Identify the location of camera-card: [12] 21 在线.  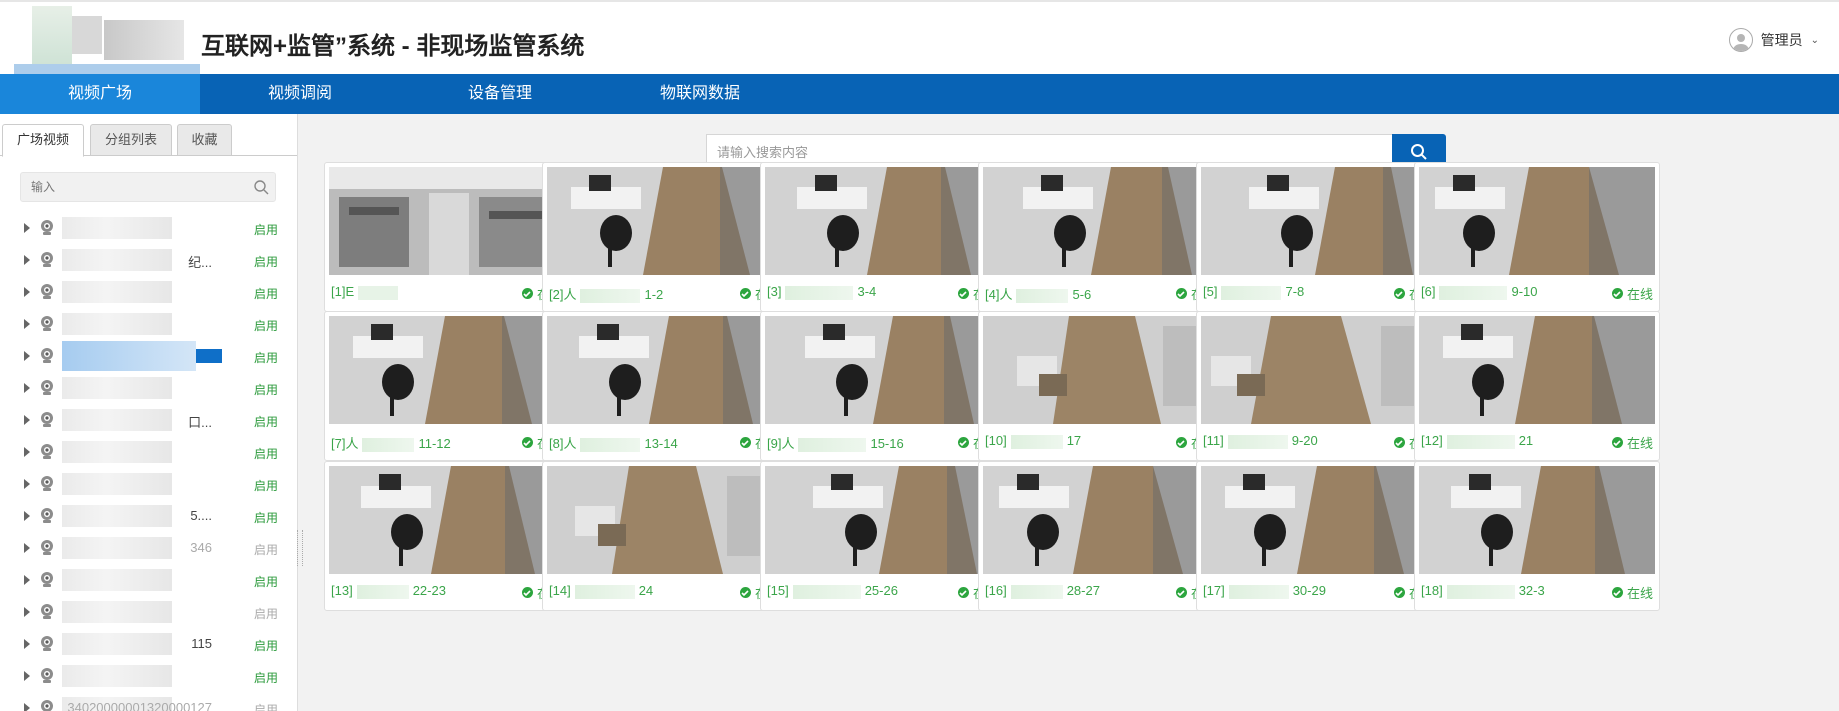
(1537, 386).